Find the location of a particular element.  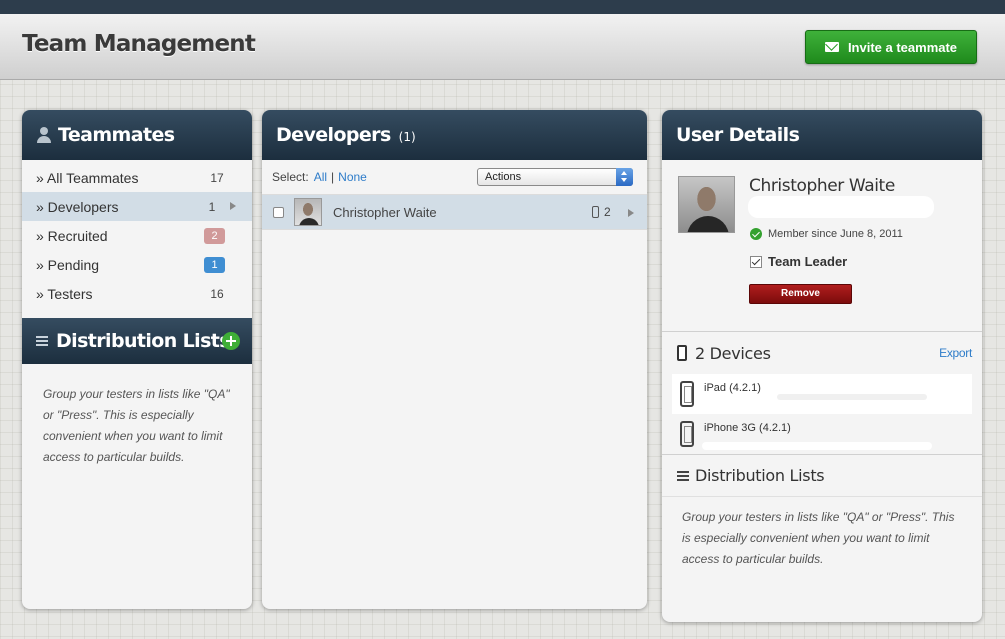

device-name: iPad (4.2.1) is located at coordinates (732, 388).